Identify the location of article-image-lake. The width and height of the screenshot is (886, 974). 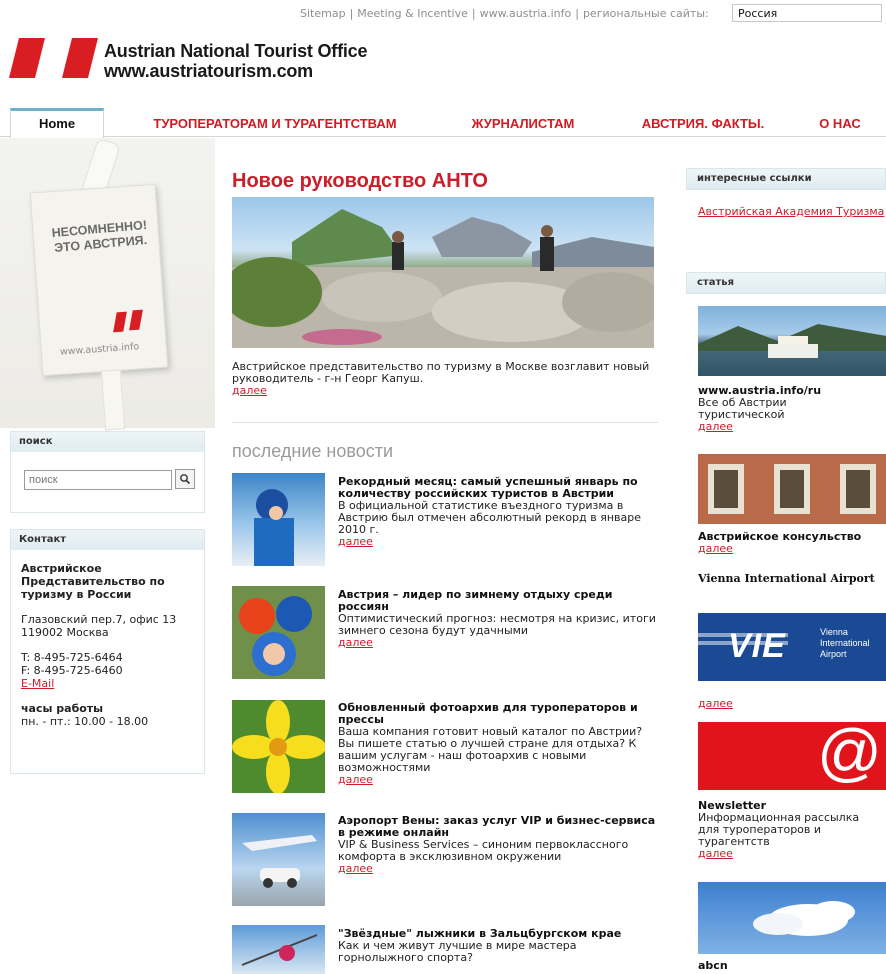
(792, 341).